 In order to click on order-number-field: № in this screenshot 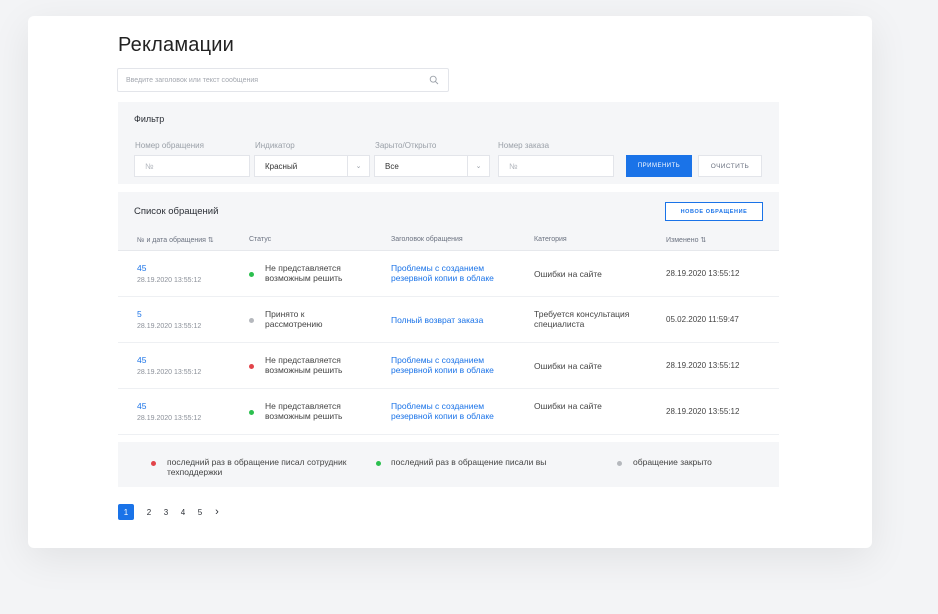, I will do `click(556, 166)`.